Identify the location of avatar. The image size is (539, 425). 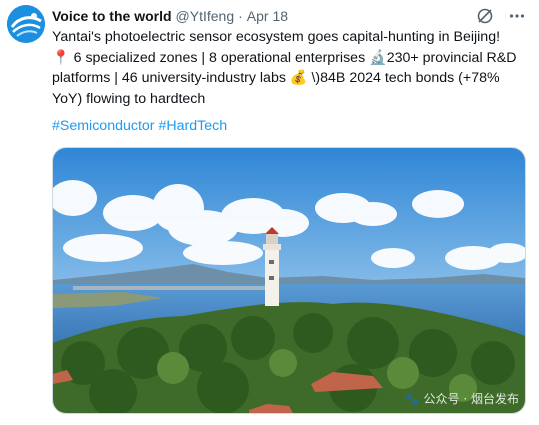
(26, 24).